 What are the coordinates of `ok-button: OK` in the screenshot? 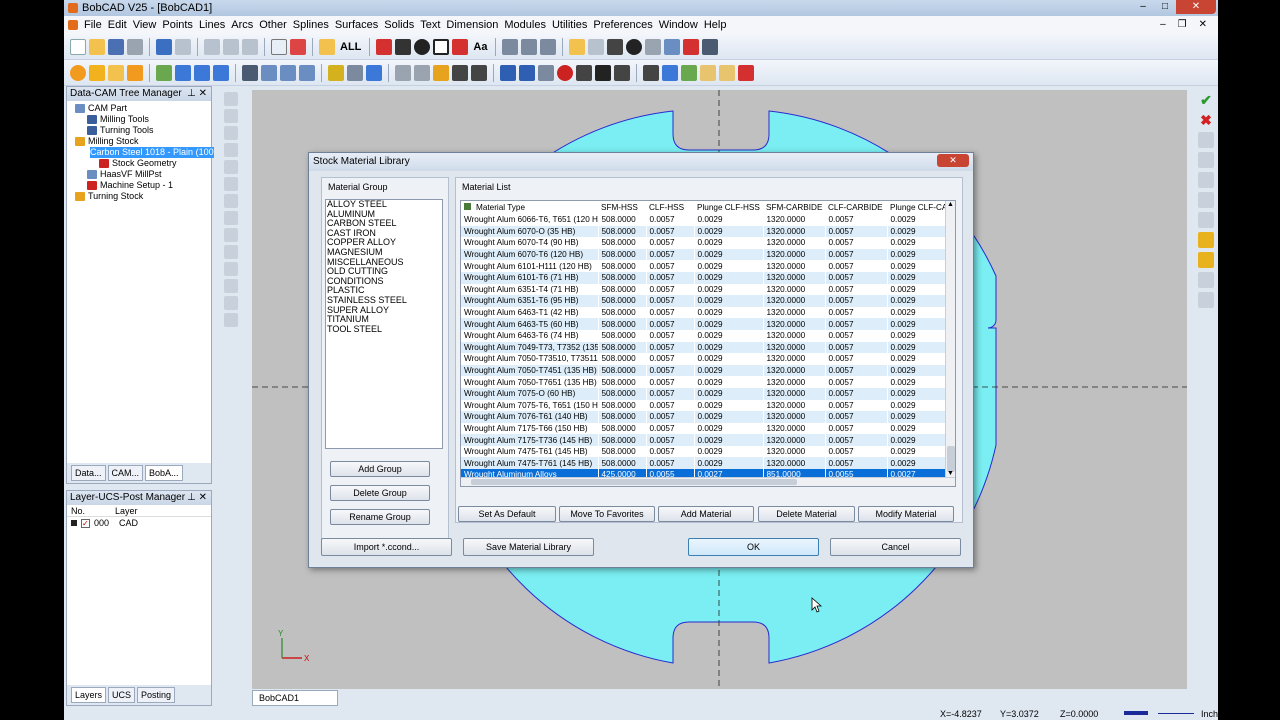 It's located at (753, 547).